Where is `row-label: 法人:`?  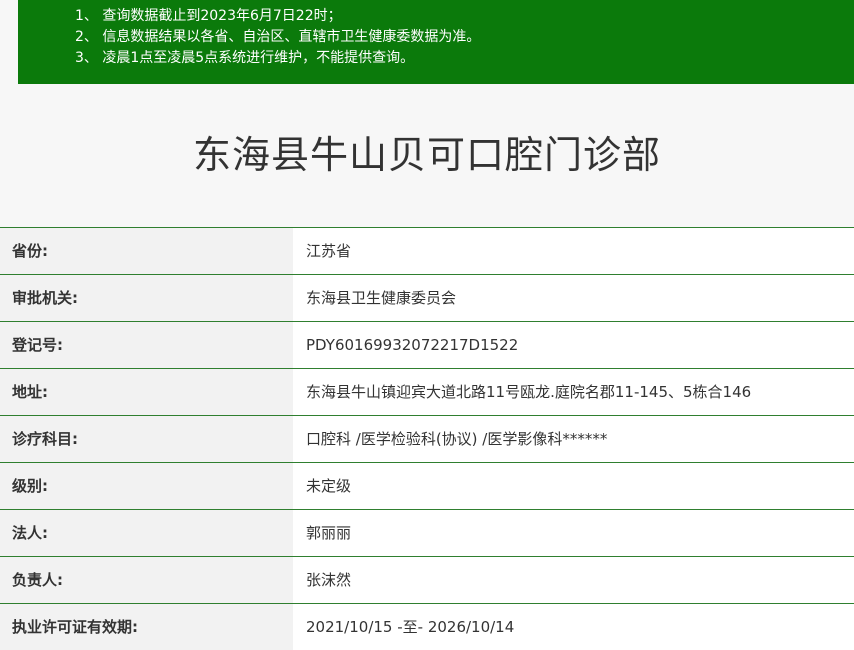 row-label: 法人: is located at coordinates (146, 533).